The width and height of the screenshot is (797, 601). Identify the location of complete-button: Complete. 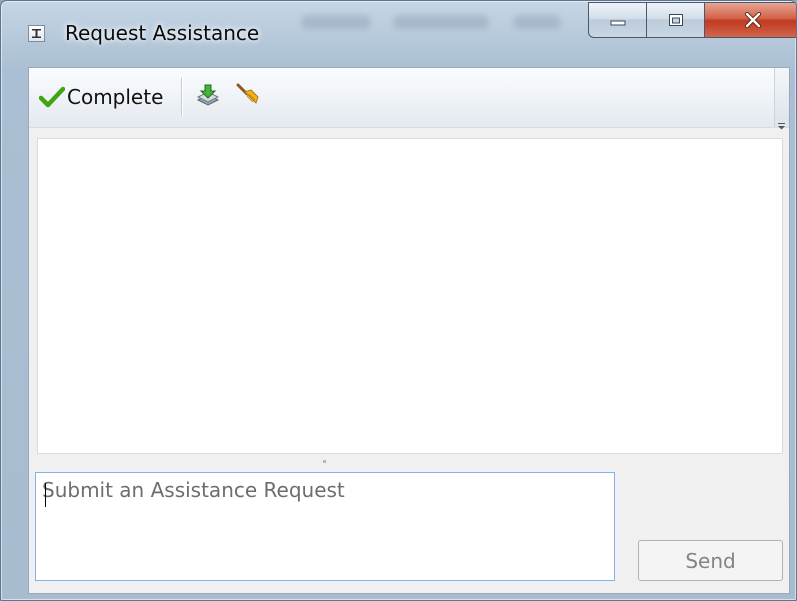
(101, 97).